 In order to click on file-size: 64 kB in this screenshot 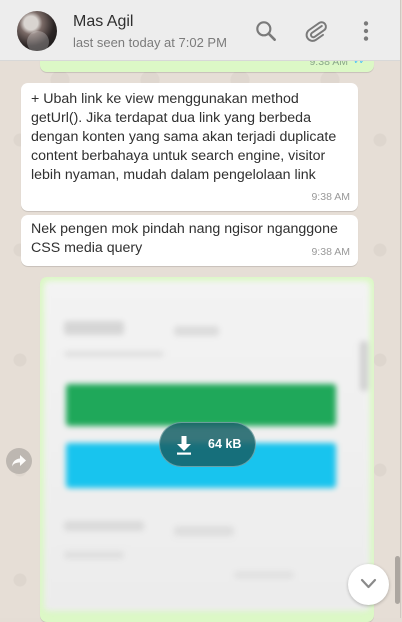, I will do `click(225, 444)`.